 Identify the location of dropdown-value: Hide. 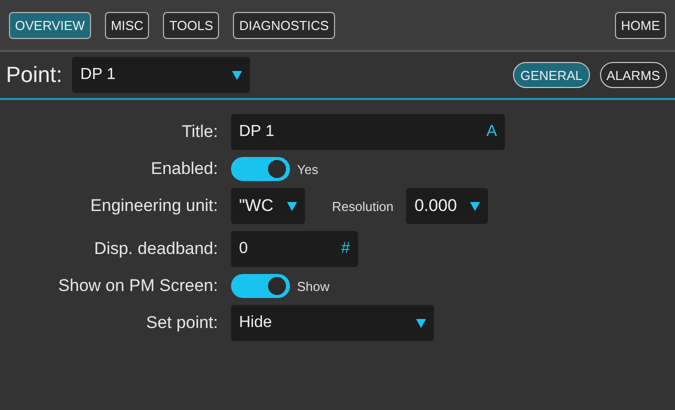
(255, 323).